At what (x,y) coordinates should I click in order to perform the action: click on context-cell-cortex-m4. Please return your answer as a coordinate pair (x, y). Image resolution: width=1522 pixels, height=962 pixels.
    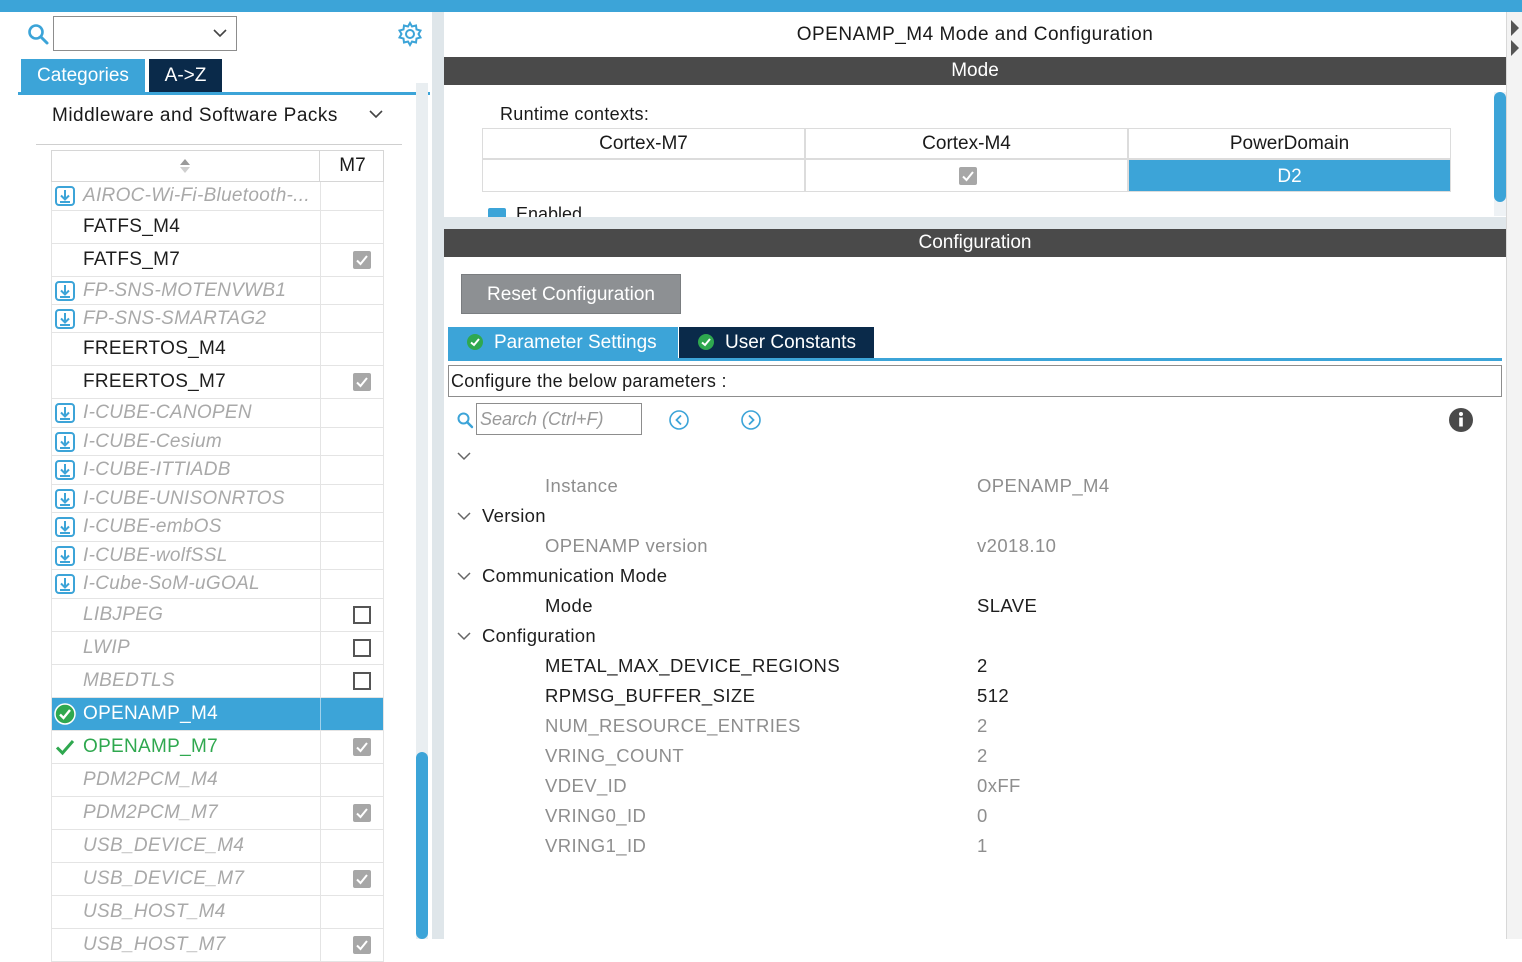
    Looking at the image, I should click on (966, 175).